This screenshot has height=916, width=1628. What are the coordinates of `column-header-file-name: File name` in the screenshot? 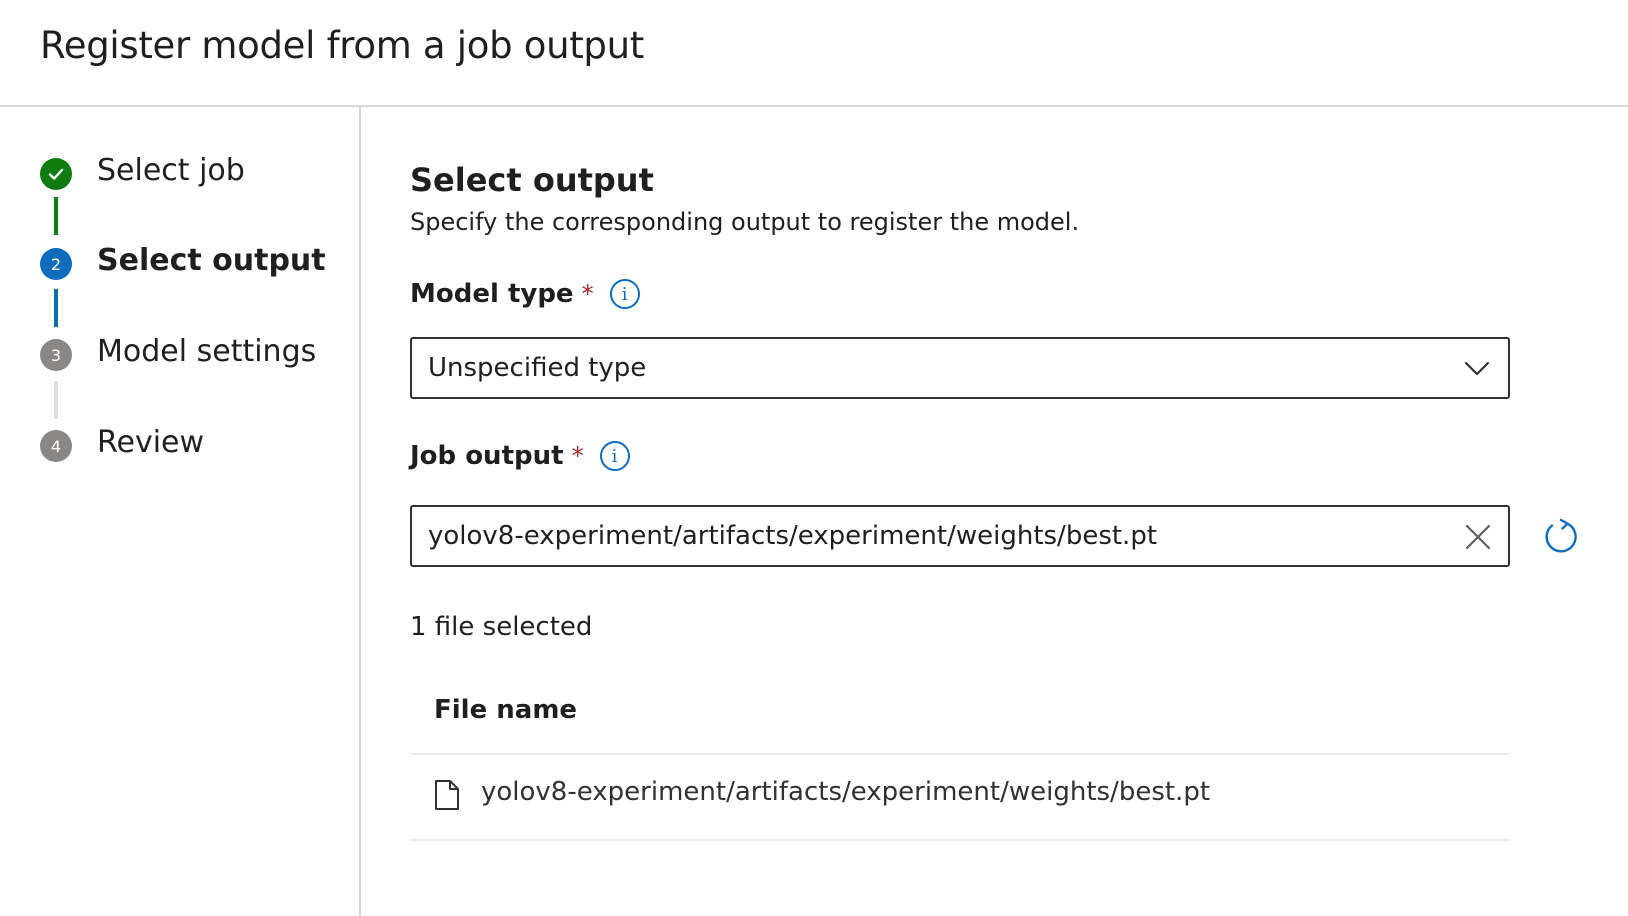 It's located at (505, 710).